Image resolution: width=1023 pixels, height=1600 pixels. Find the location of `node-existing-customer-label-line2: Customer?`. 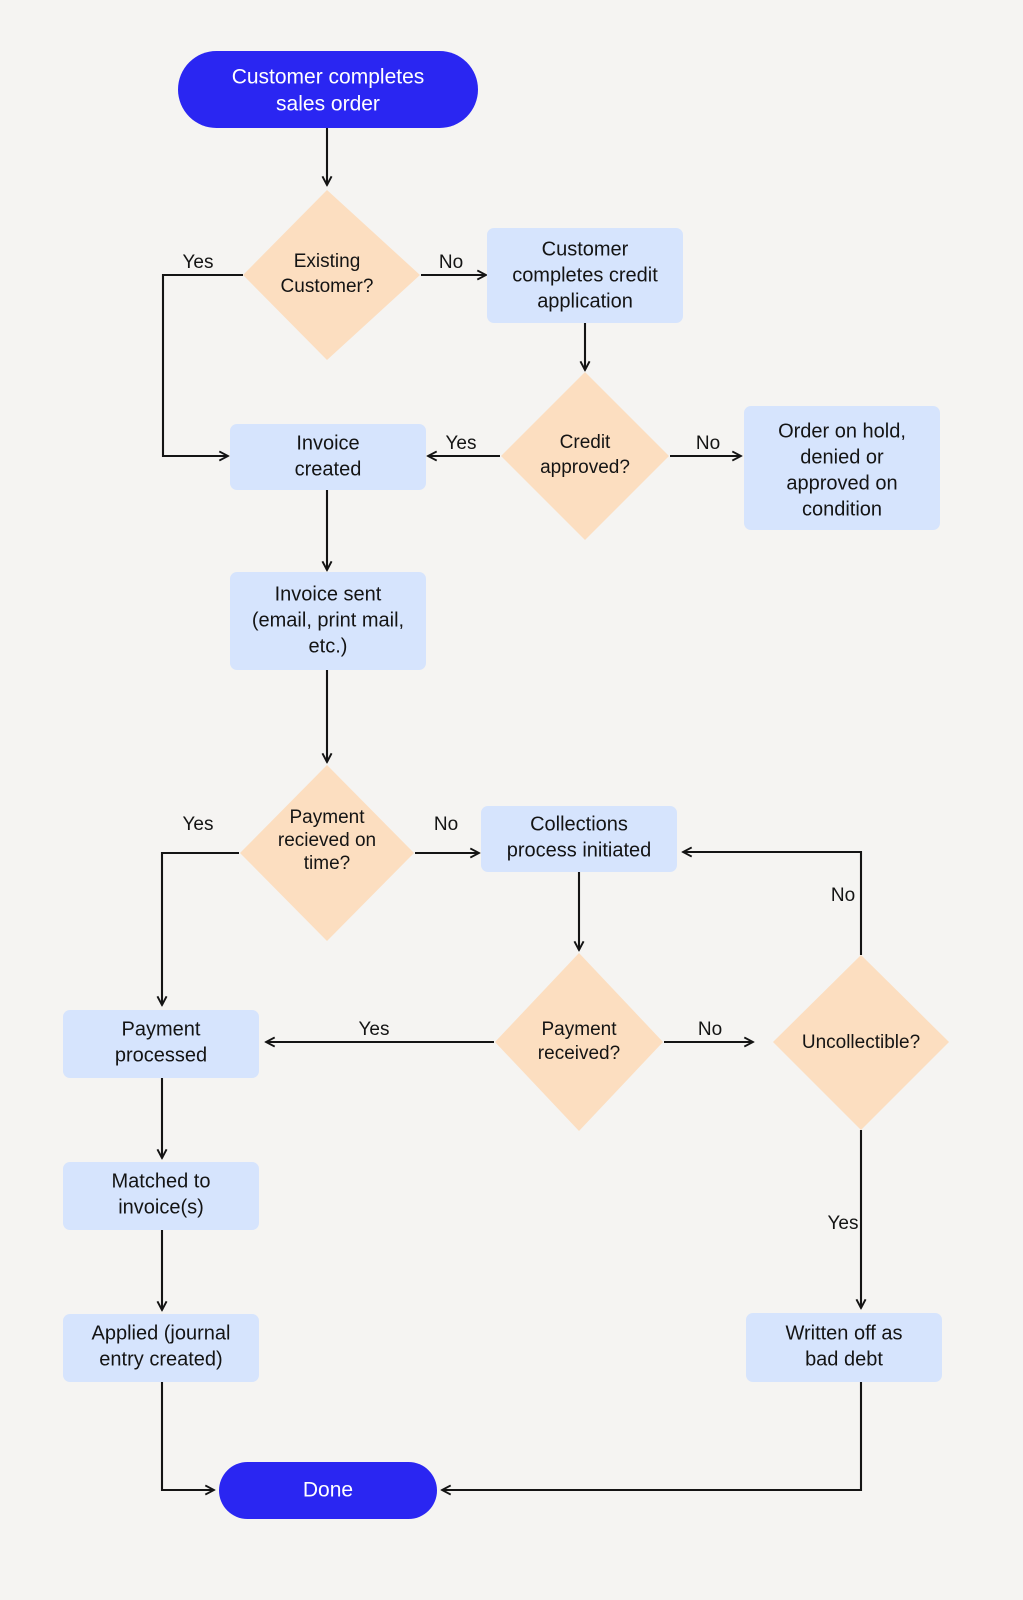

node-existing-customer-label-line2: Customer? is located at coordinates (327, 286).